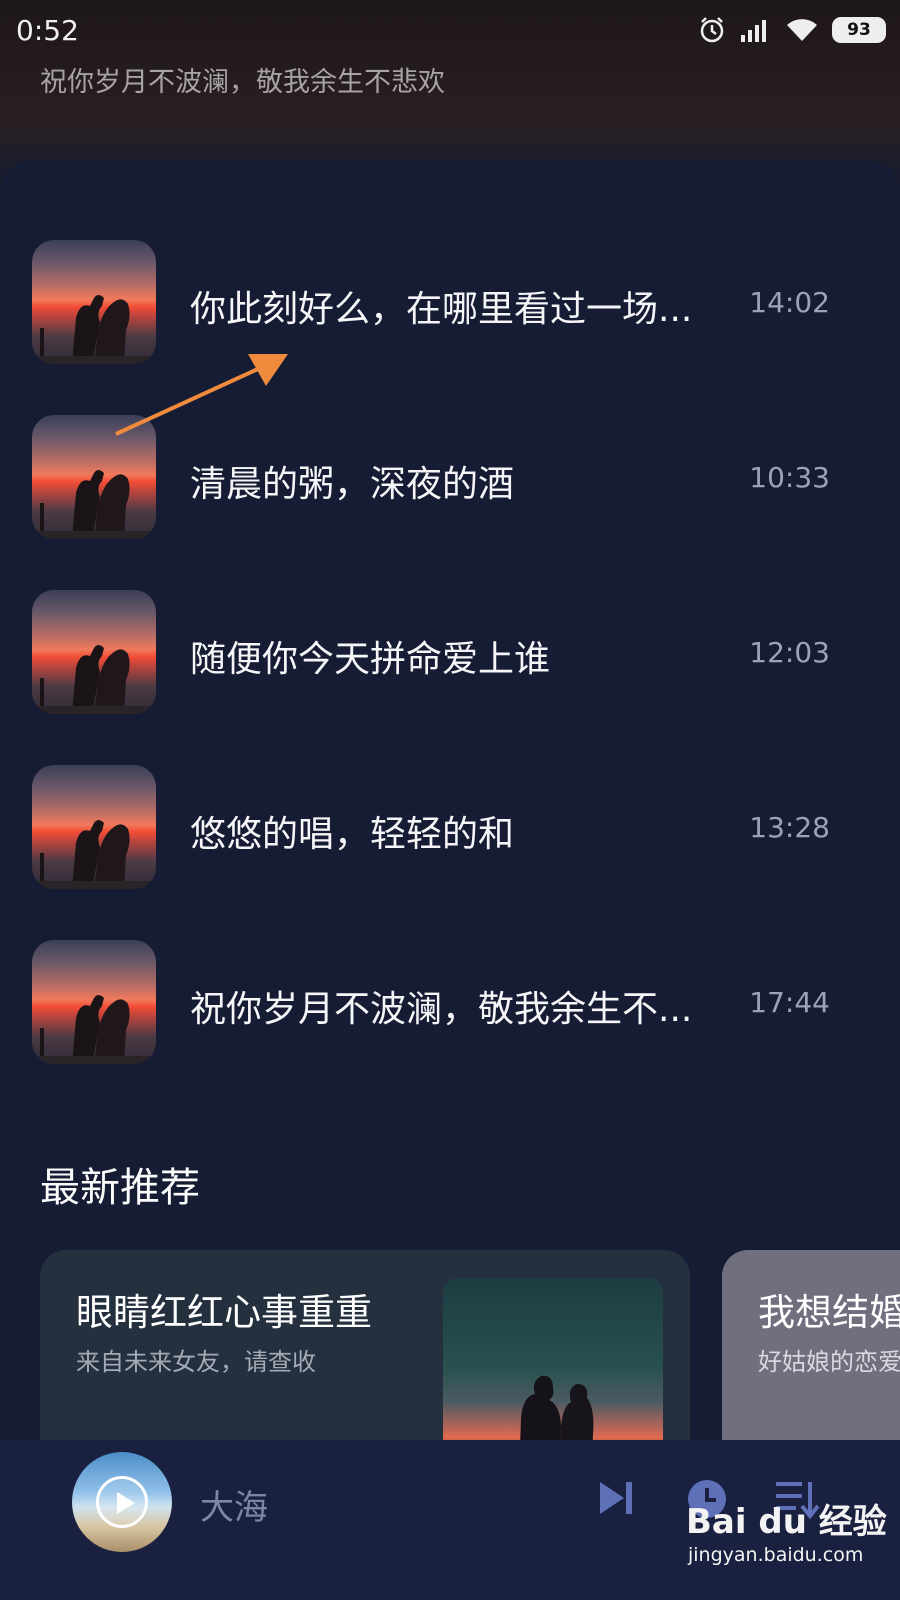  What do you see at coordinates (616, 1498) in the screenshot?
I see `next-icon` at bounding box center [616, 1498].